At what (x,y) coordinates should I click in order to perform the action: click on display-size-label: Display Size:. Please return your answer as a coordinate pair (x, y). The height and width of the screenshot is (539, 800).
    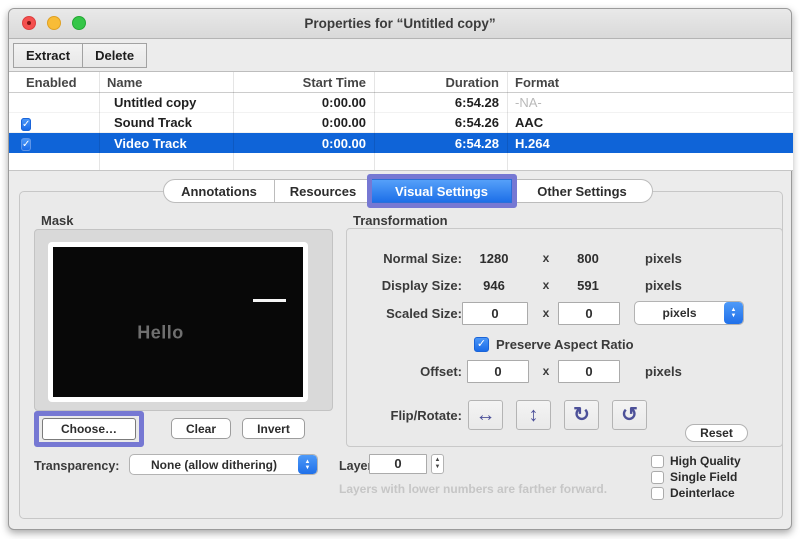
    Looking at the image, I should click on (421, 285).